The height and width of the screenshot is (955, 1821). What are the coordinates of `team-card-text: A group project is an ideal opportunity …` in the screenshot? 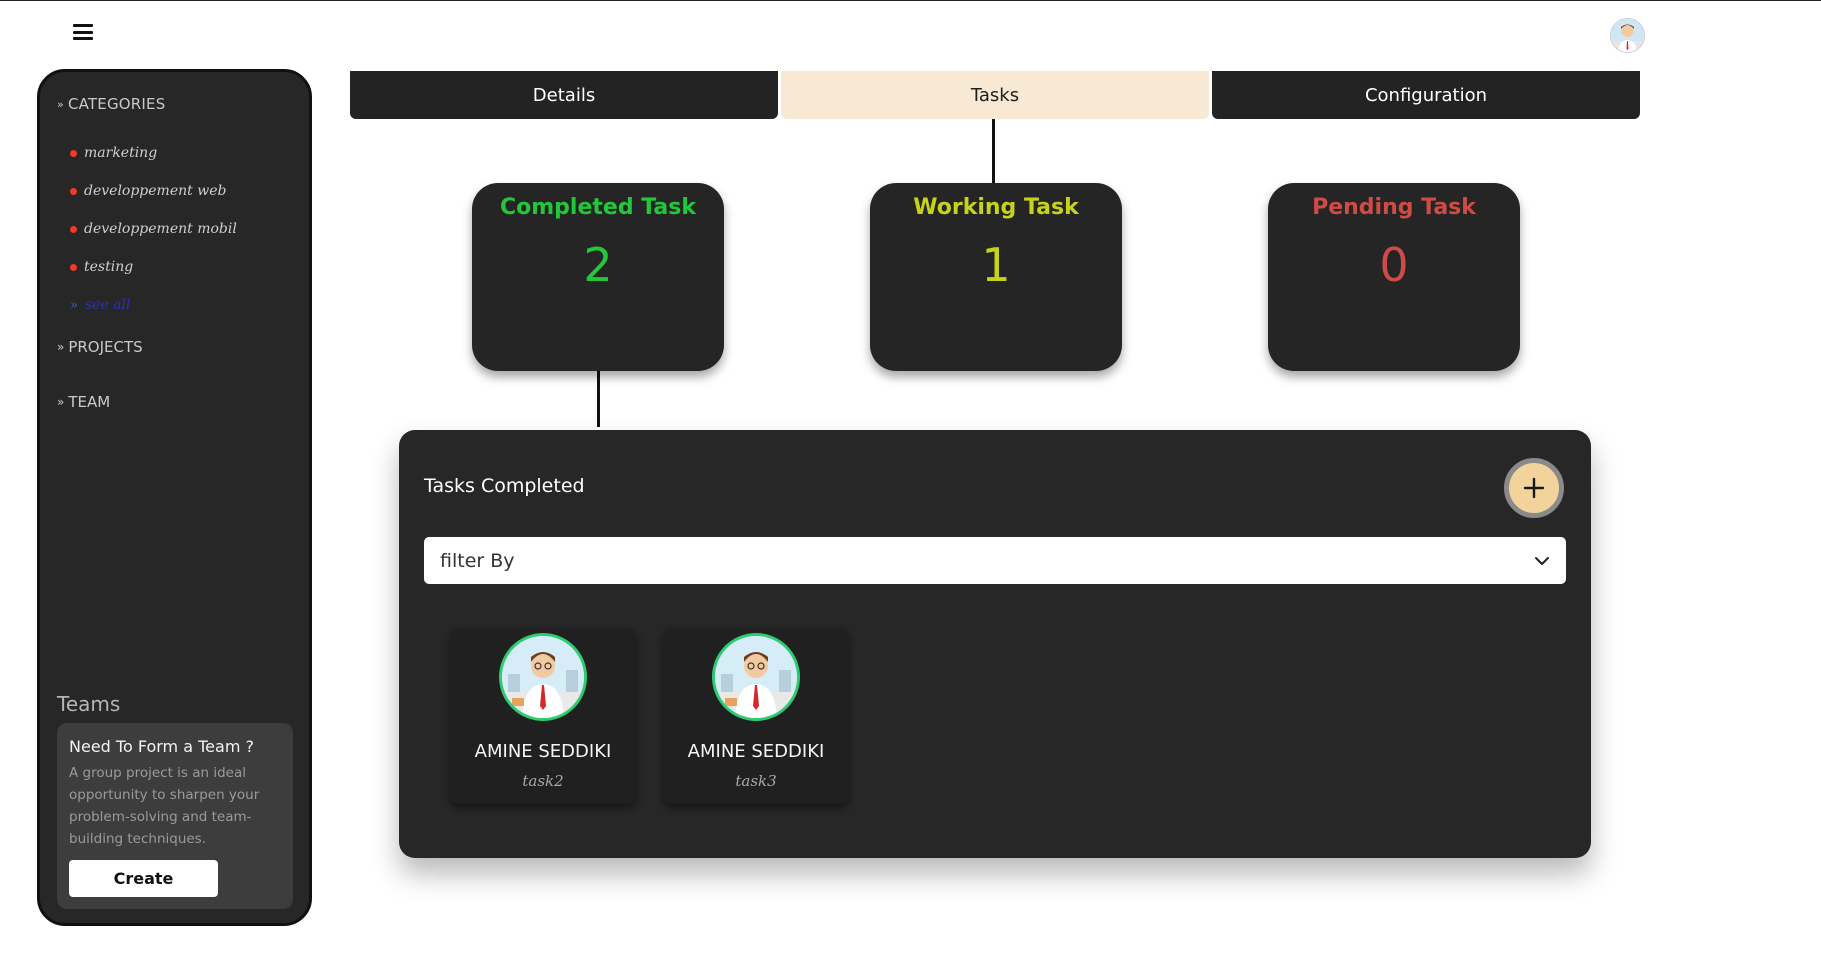 It's located at (164, 806).